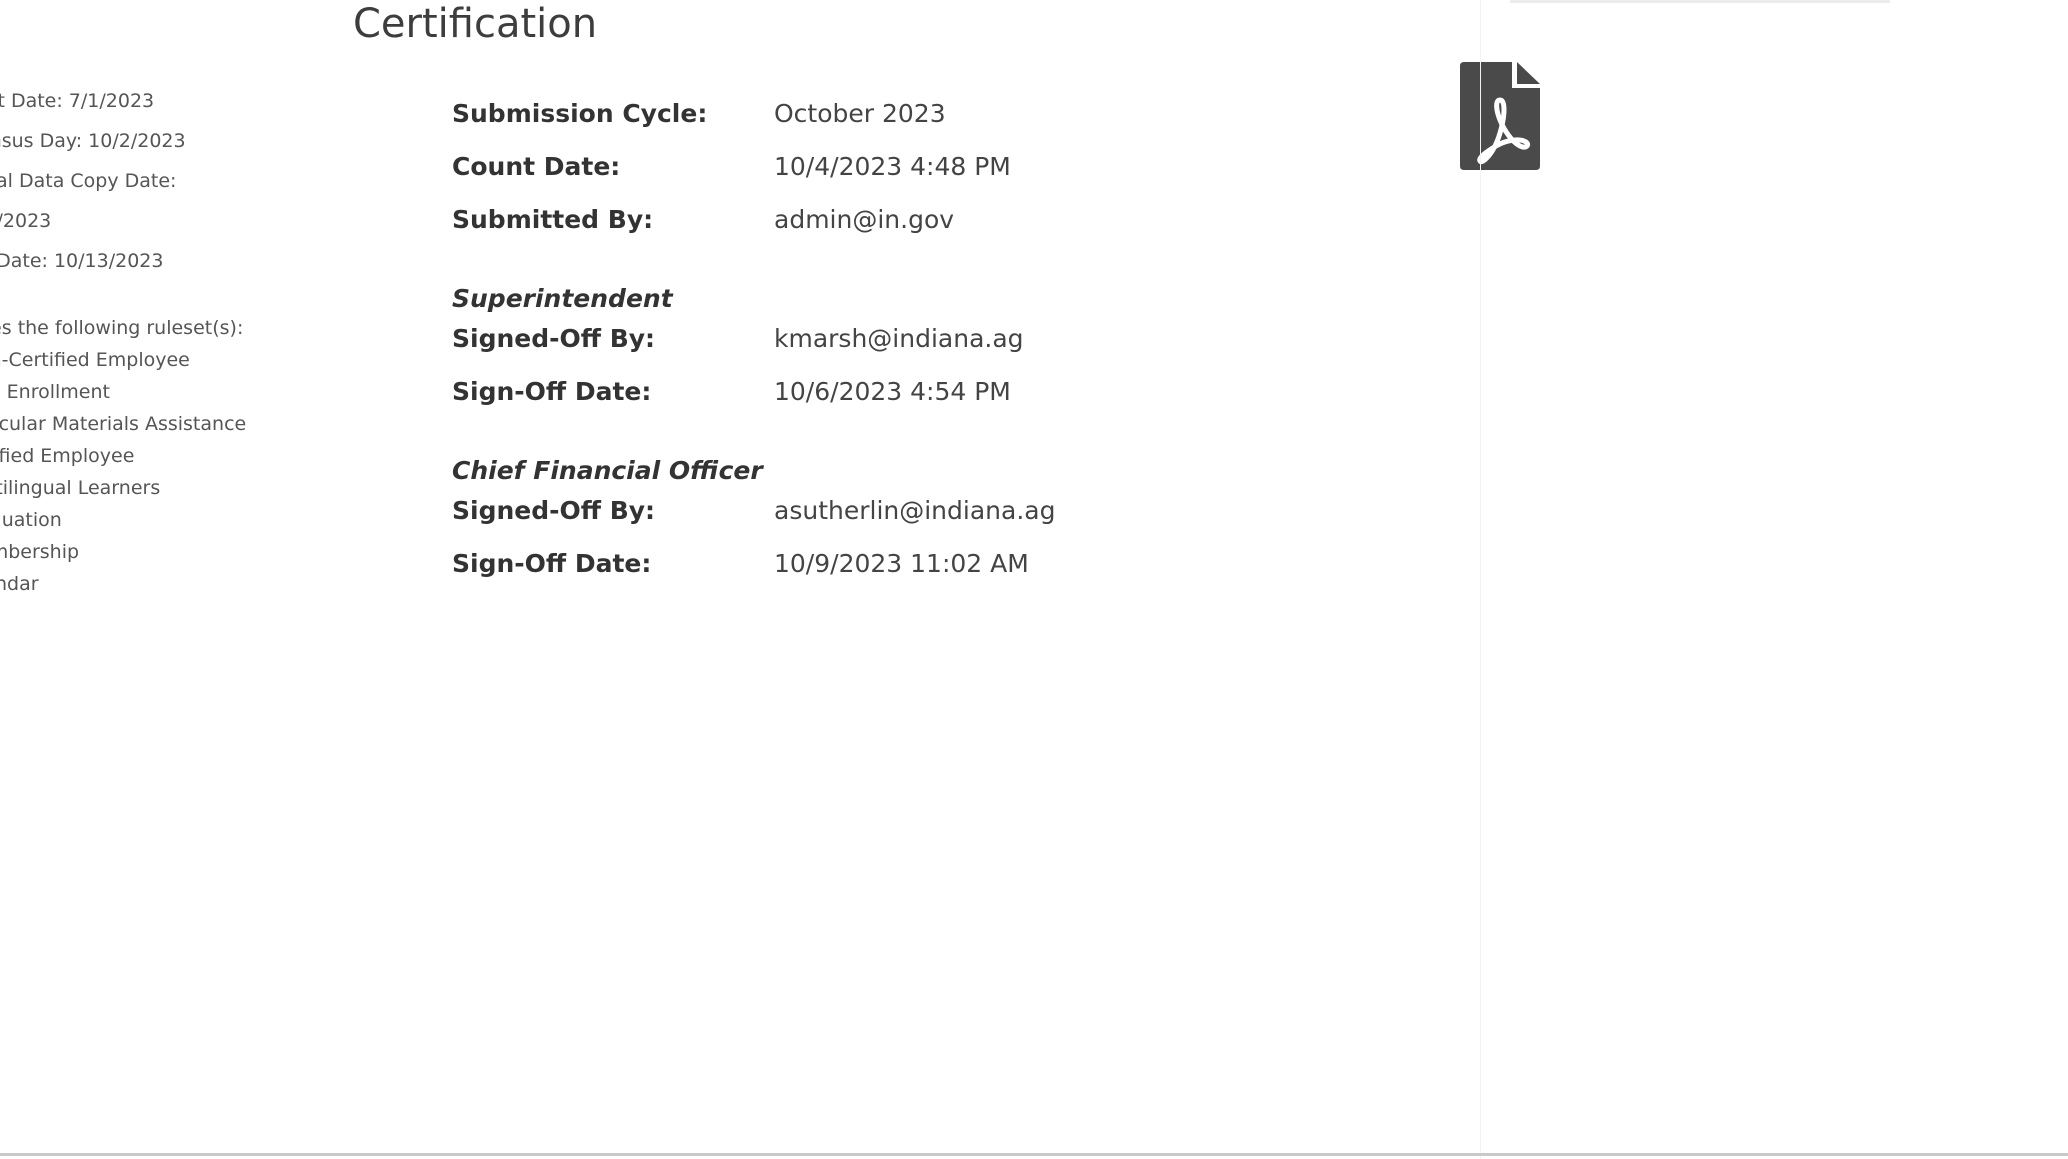 The height and width of the screenshot is (1159, 2068). What do you see at coordinates (19, 584) in the screenshot?
I see `ruleset-item: lendar` at bounding box center [19, 584].